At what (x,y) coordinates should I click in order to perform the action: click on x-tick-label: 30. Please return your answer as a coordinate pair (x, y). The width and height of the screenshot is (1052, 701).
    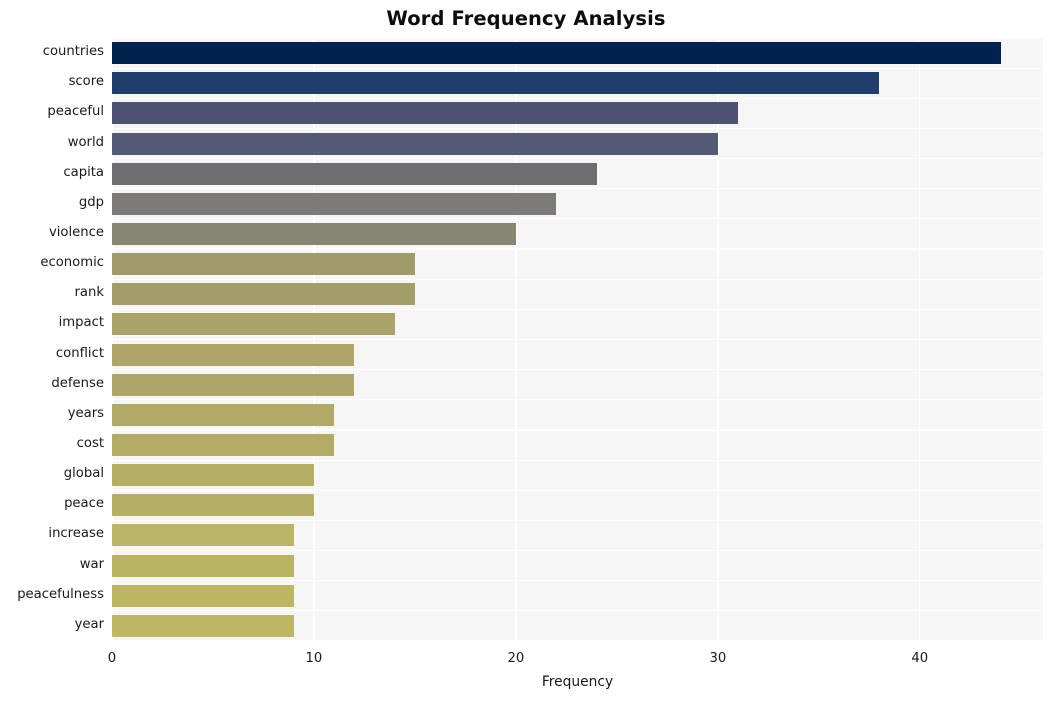
    Looking at the image, I should click on (718, 658).